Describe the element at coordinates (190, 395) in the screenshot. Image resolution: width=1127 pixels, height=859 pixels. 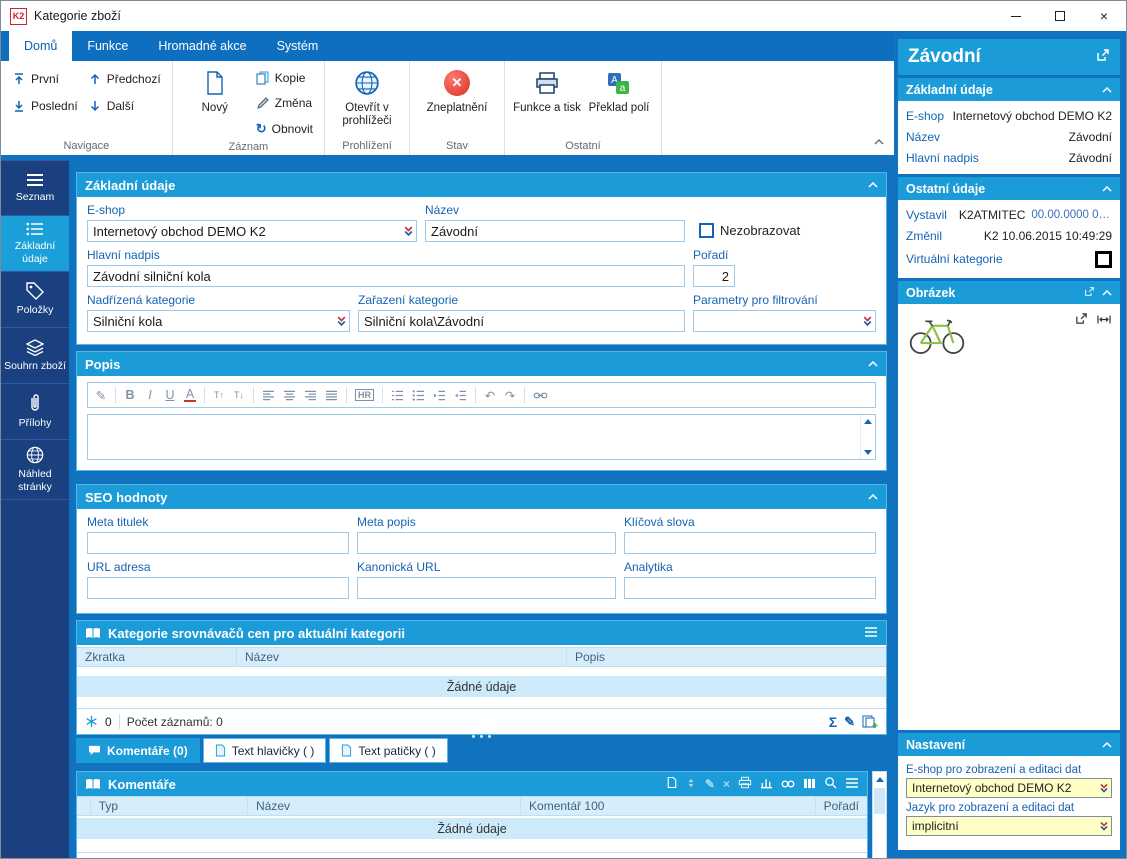
I see `font-color-icon: A` at that location.